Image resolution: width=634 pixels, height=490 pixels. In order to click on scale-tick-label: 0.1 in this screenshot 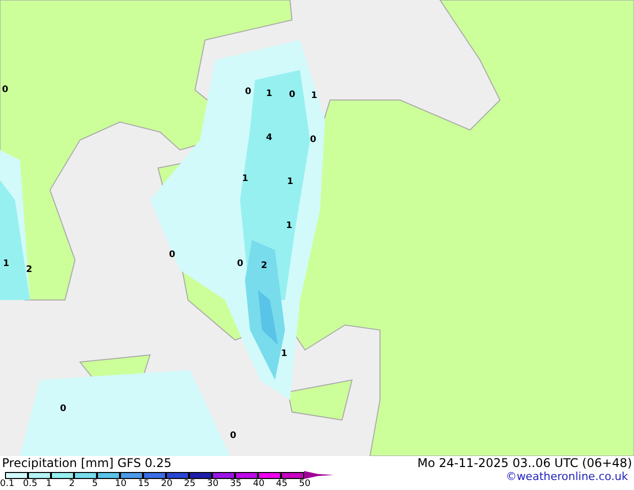, I will do `click(8, 484)`.